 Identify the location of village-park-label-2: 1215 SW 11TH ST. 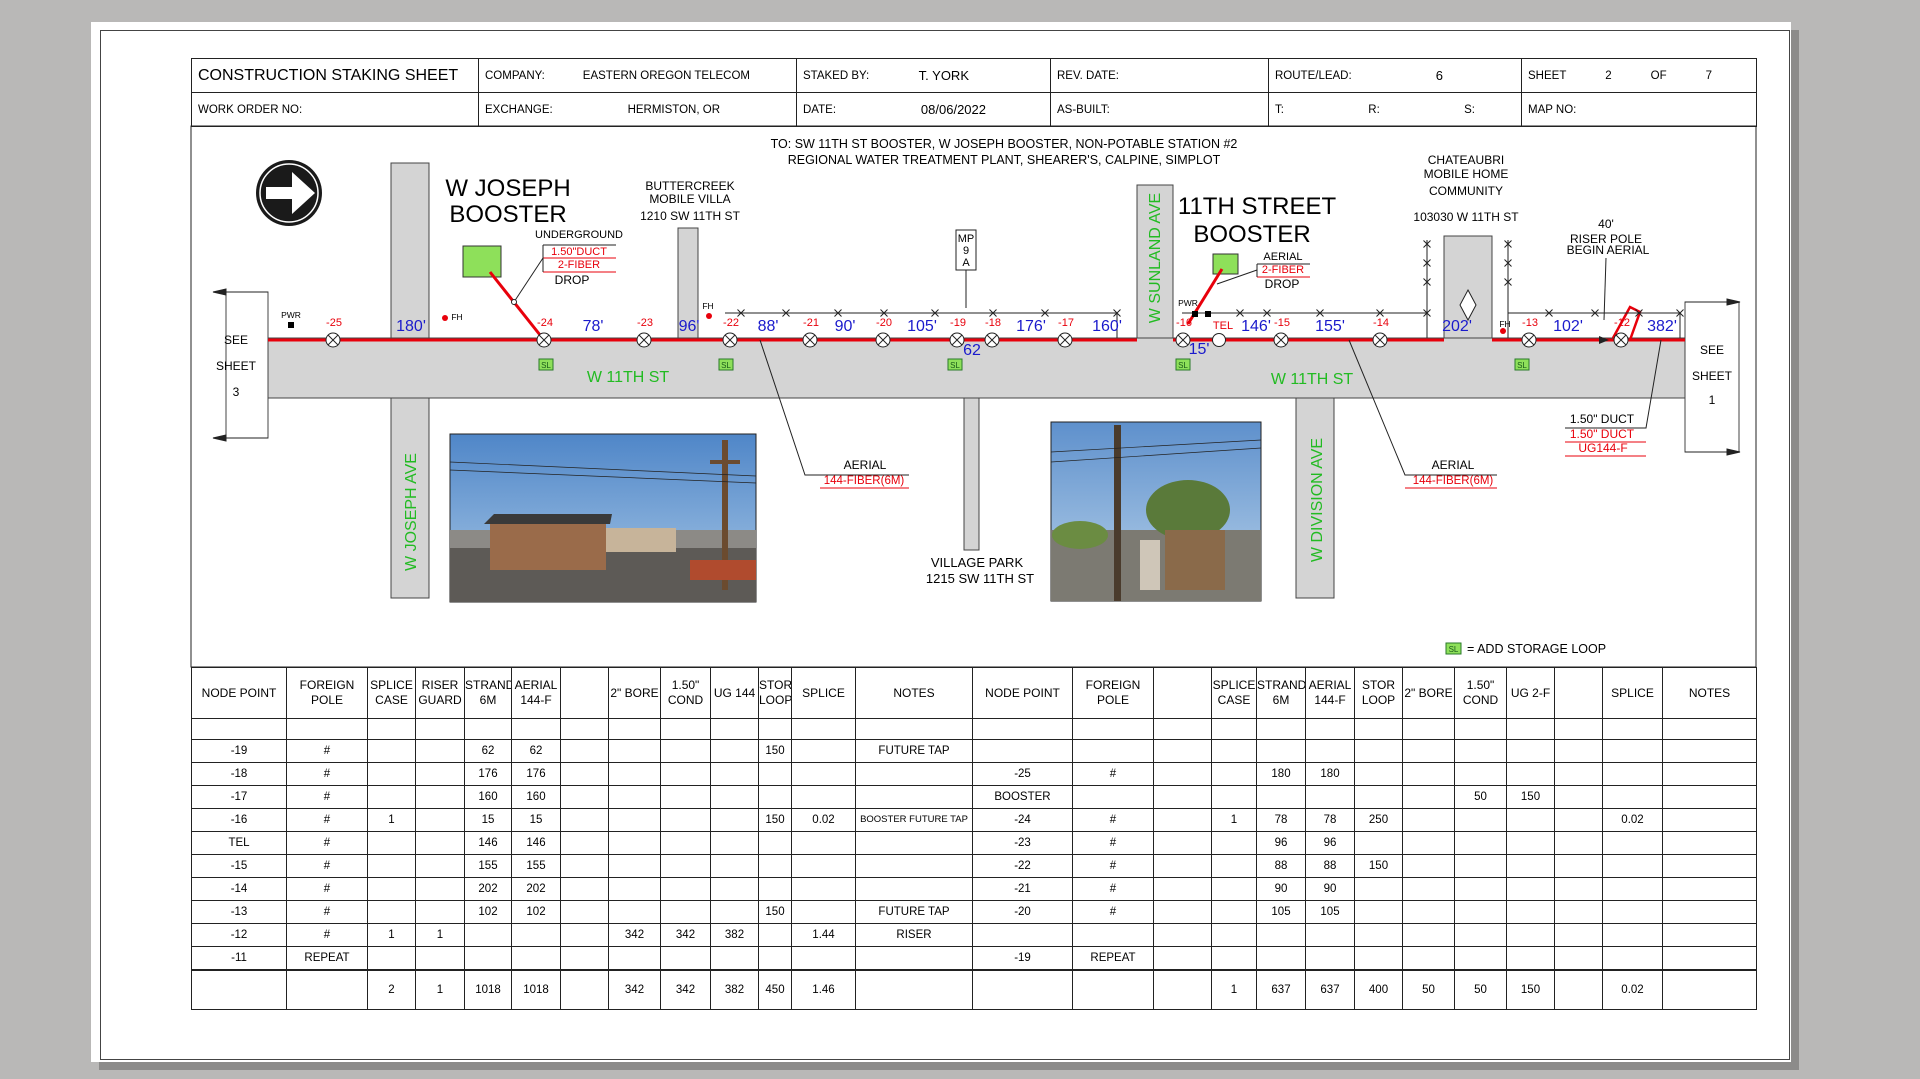
(980, 578).